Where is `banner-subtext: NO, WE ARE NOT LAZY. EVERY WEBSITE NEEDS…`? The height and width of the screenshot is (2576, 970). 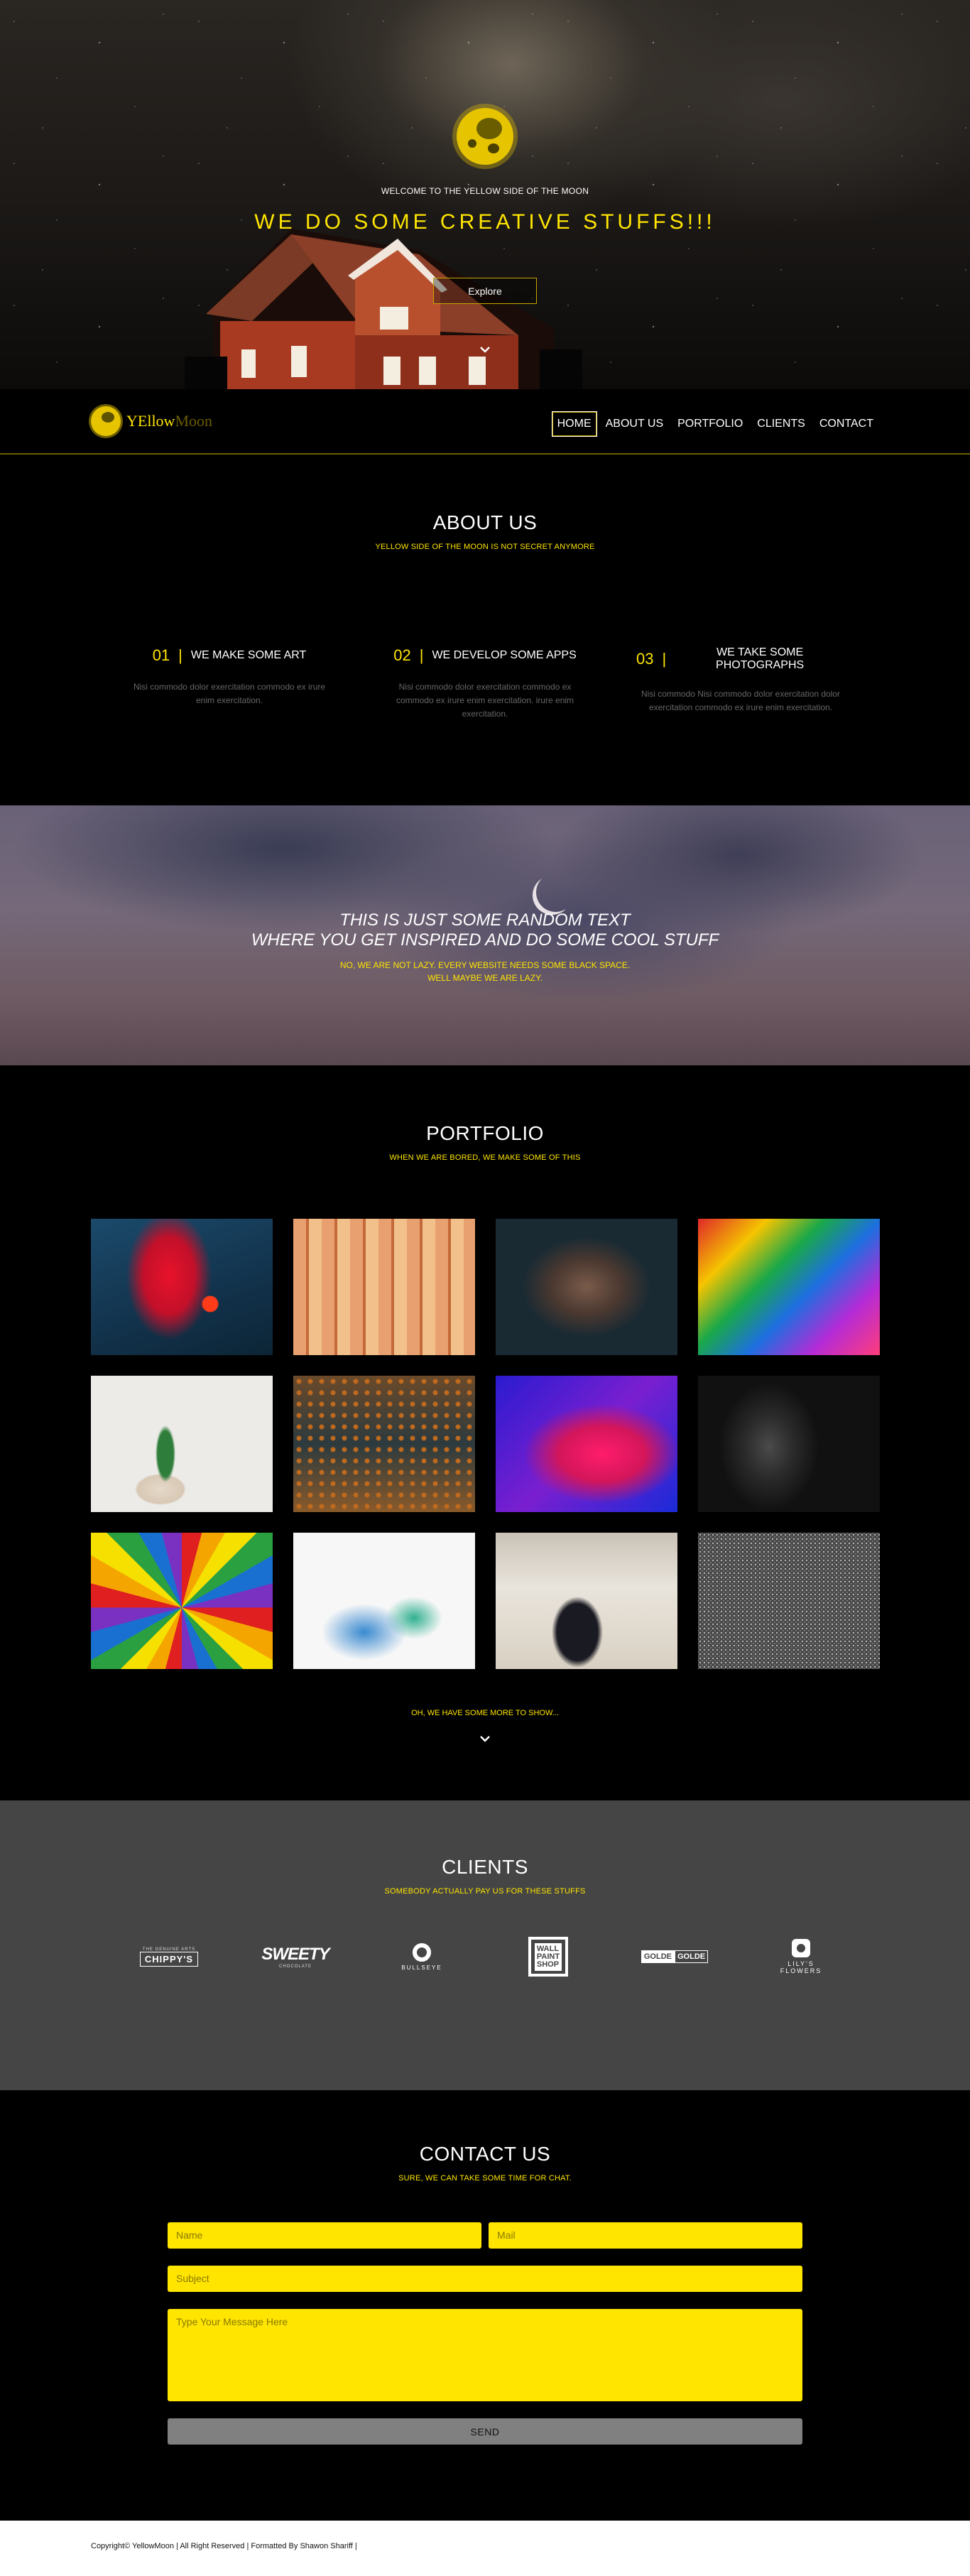 banner-subtext: NO, WE ARE NOT LAZY. EVERY WEBSITE NEEDS… is located at coordinates (485, 972).